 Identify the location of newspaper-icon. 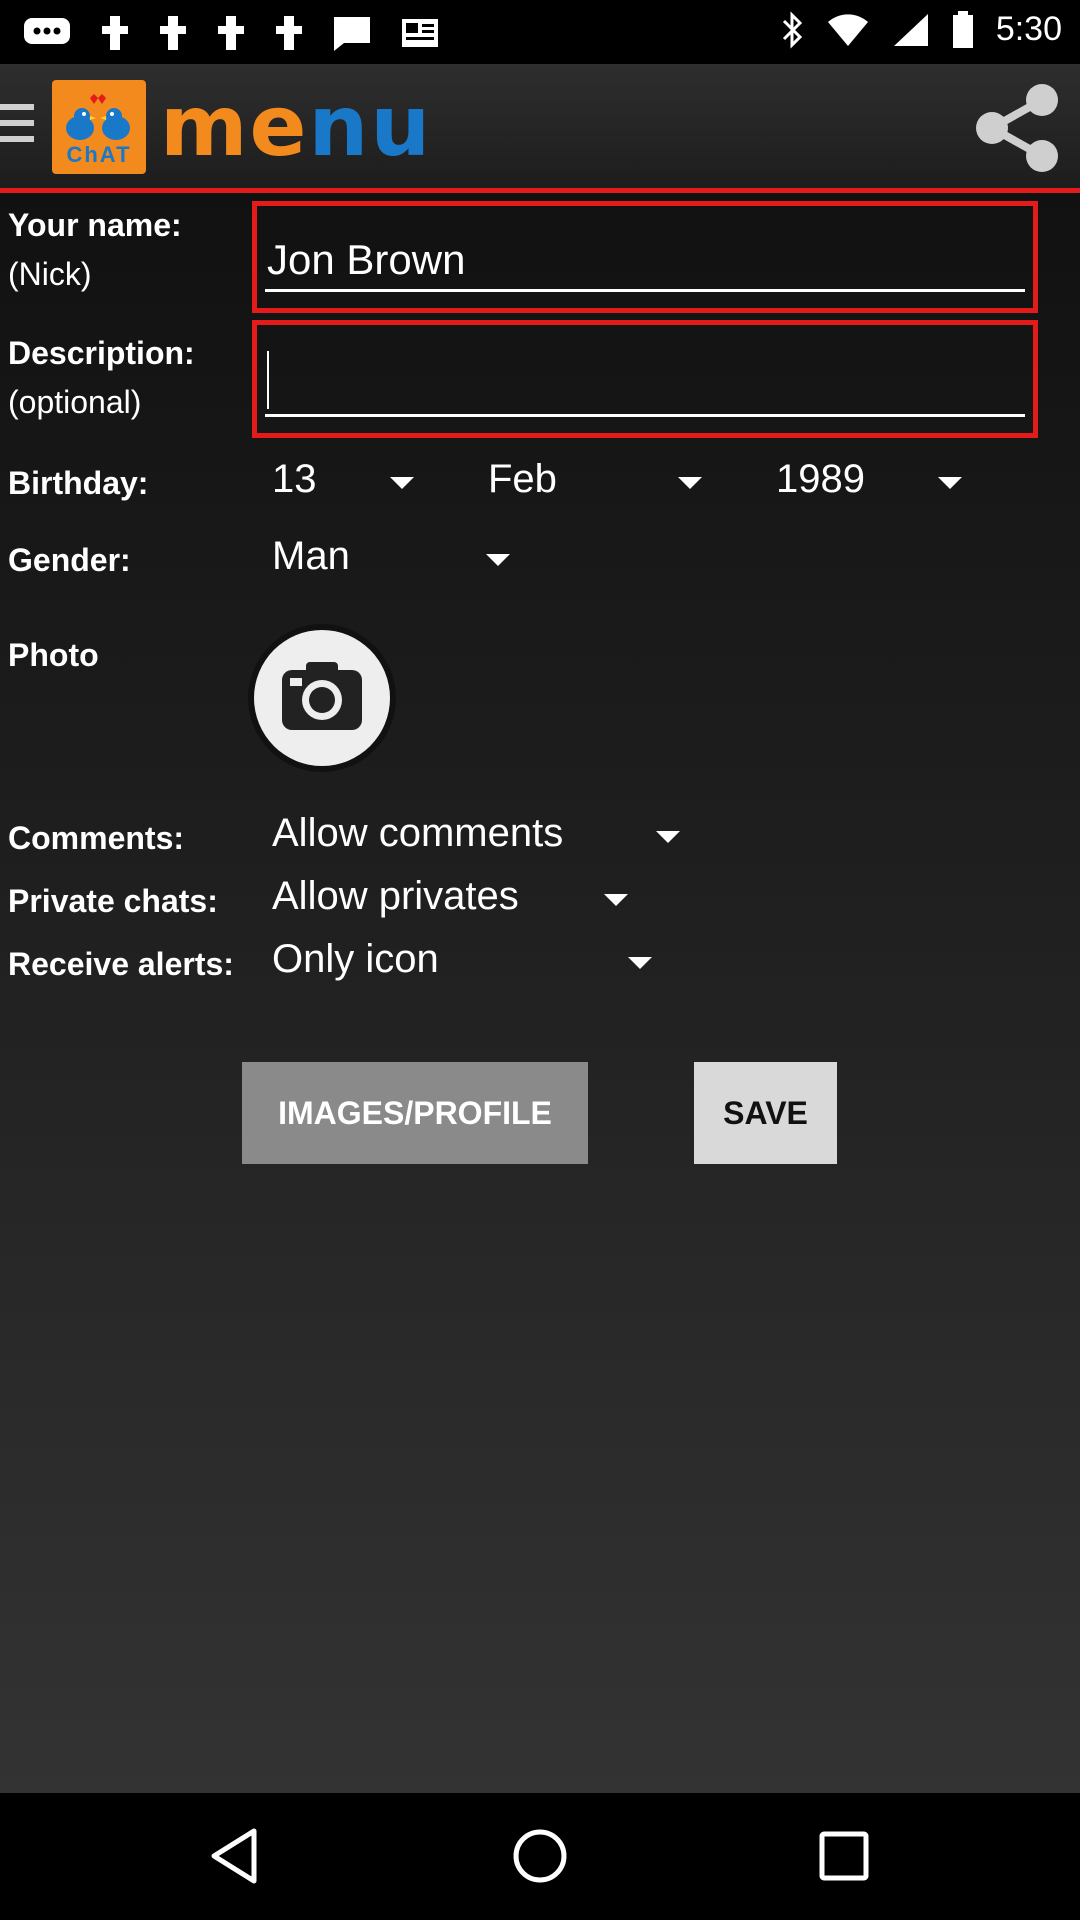
(420, 33).